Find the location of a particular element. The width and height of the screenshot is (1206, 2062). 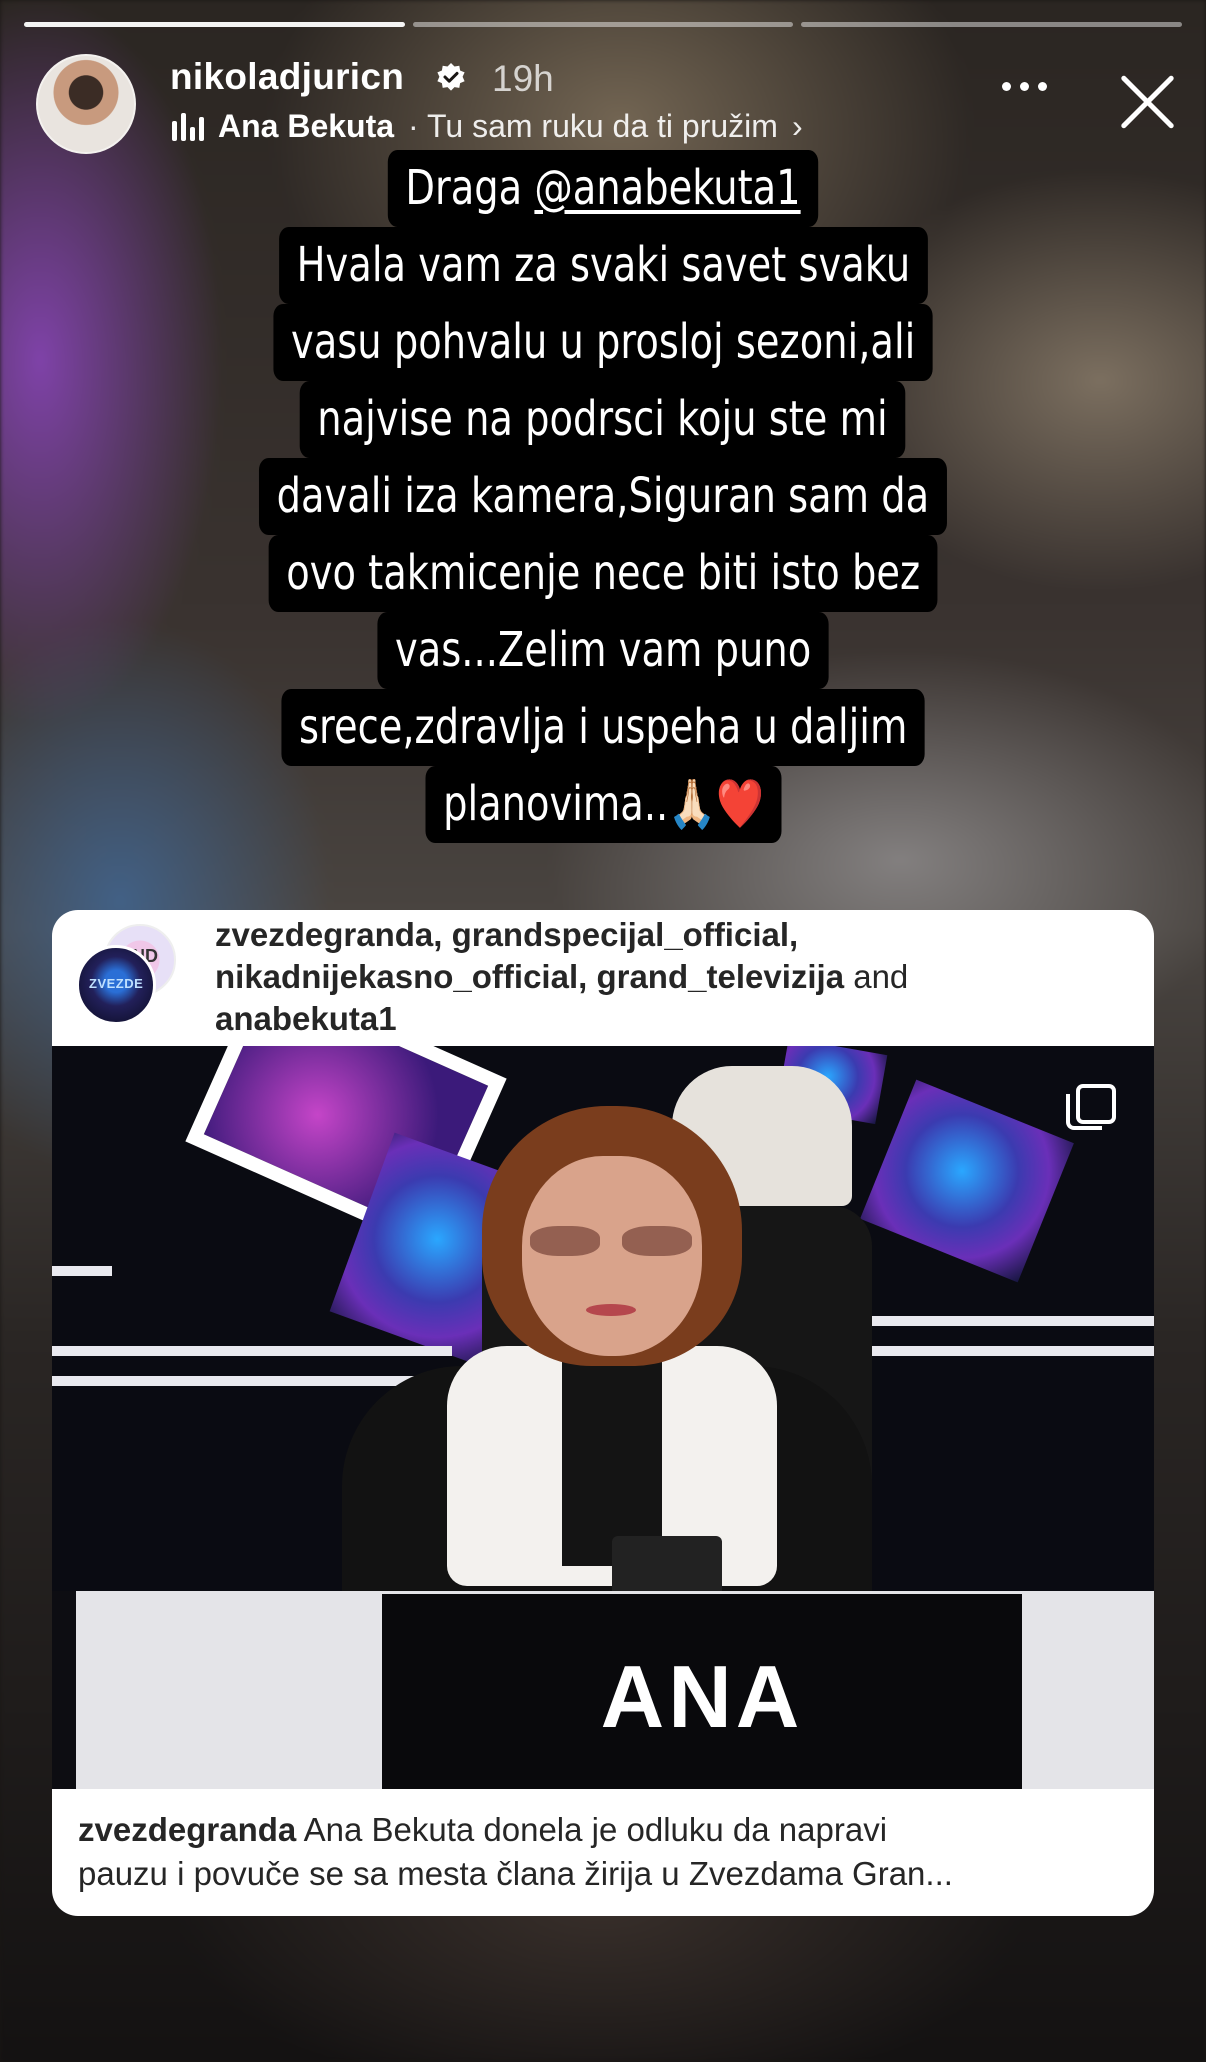

nameplate: ANA is located at coordinates (702, 1691).